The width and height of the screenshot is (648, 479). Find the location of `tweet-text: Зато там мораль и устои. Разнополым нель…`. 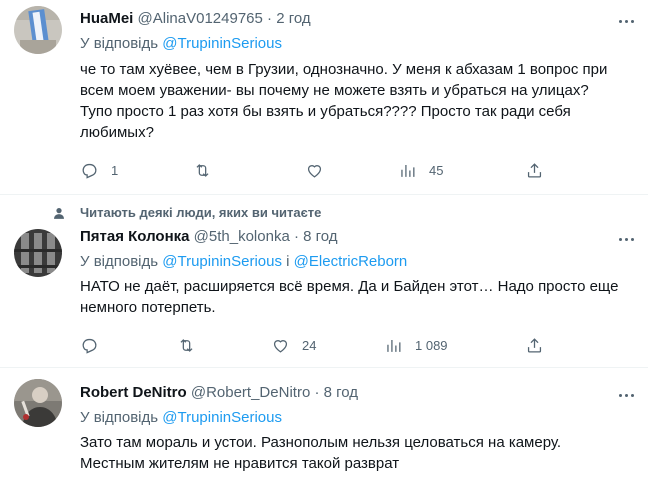

tweet-text: Зато там мораль и устои. Разнополым нель… is located at coordinates (321, 453).